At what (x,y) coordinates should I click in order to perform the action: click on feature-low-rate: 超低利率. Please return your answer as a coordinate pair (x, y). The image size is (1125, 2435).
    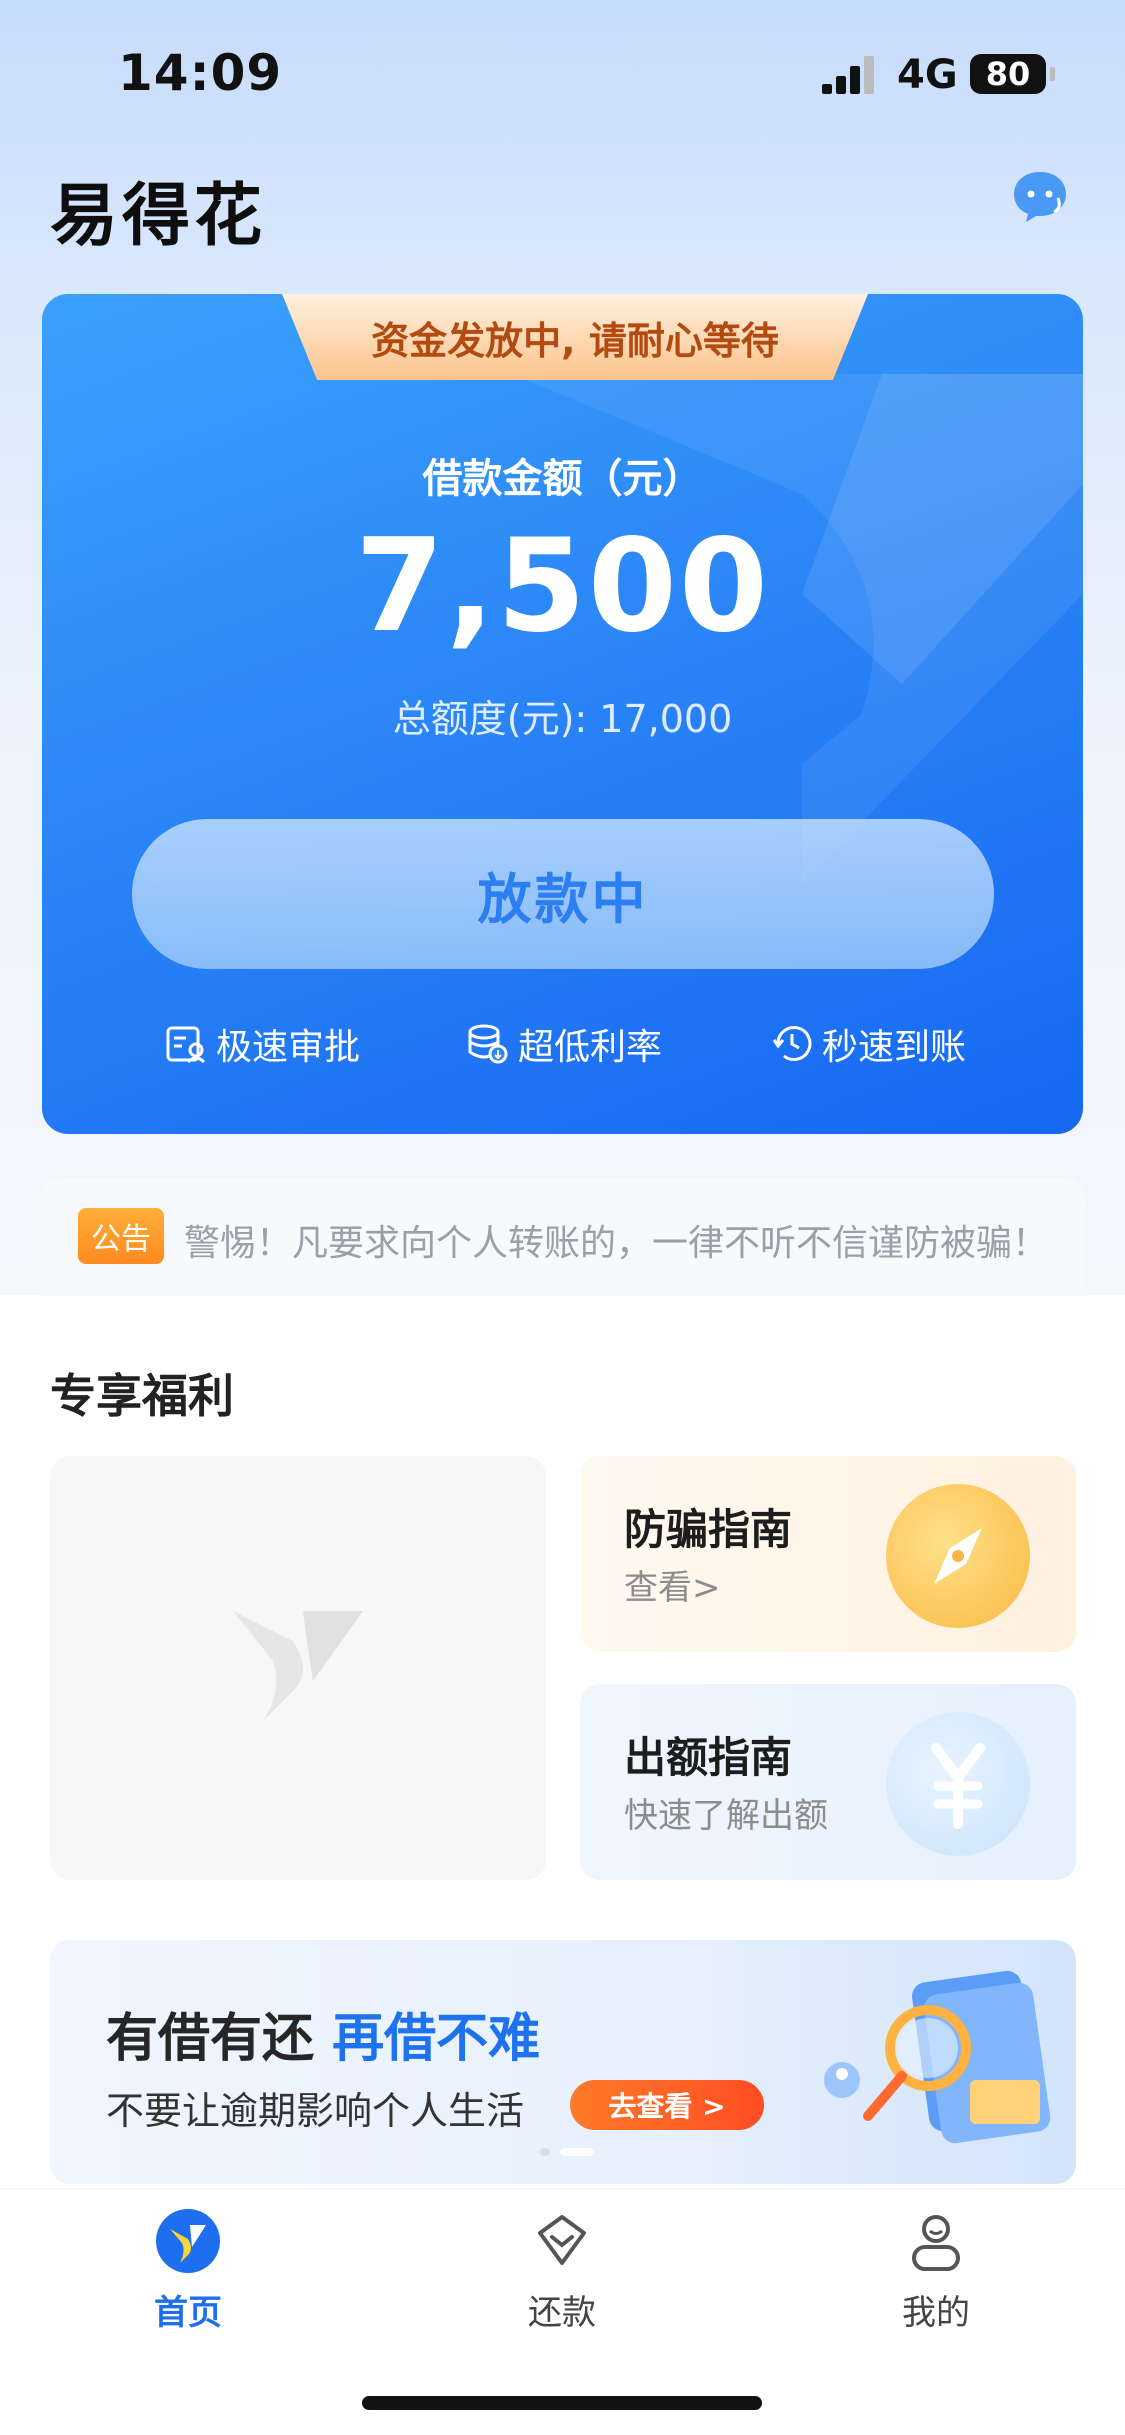
    Looking at the image, I should click on (564, 1044).